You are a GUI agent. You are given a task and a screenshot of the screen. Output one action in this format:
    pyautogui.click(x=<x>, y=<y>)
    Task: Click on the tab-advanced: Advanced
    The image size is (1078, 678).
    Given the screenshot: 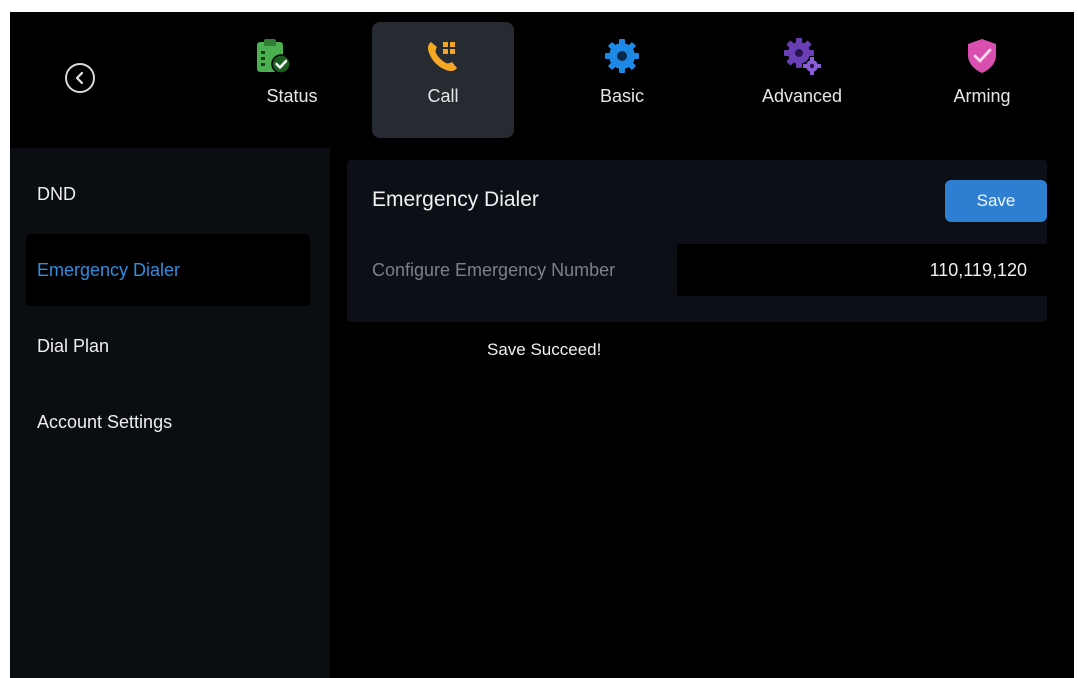 What is the action you would take?
    pyautogui.click(x=802, y=80)
    